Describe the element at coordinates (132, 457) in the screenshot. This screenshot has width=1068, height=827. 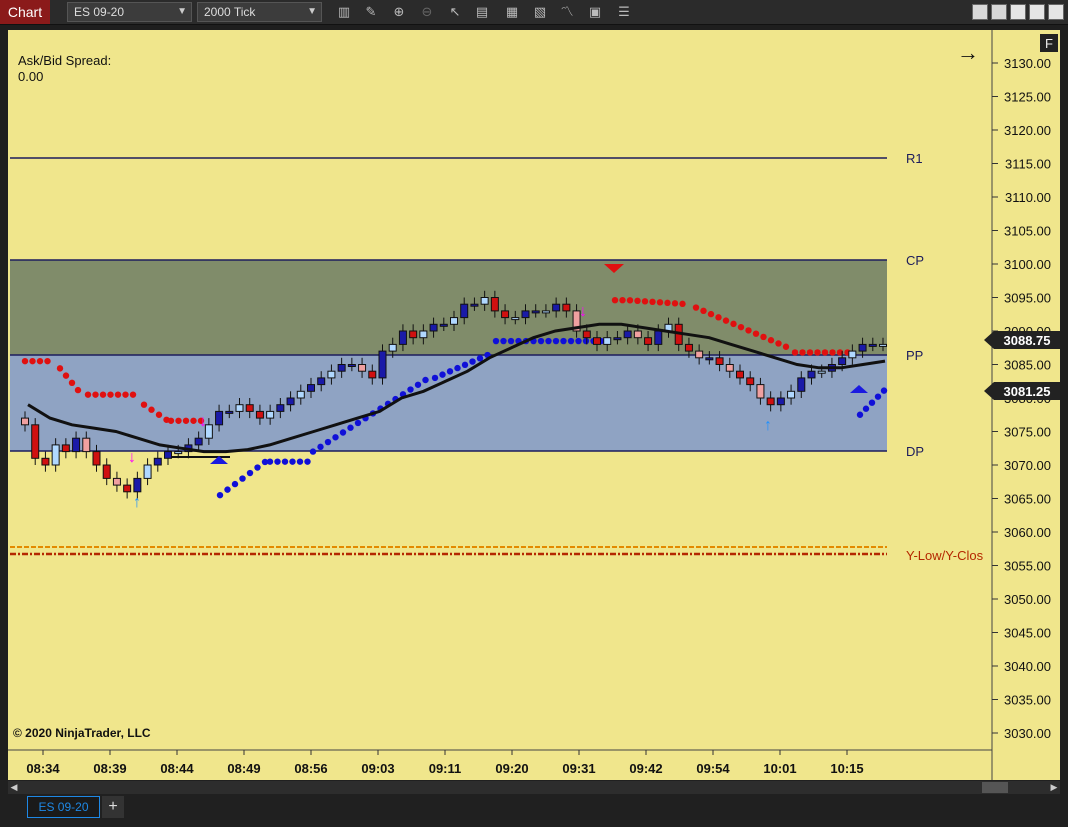
I see `down-arrow-icon: ↓` at that location.